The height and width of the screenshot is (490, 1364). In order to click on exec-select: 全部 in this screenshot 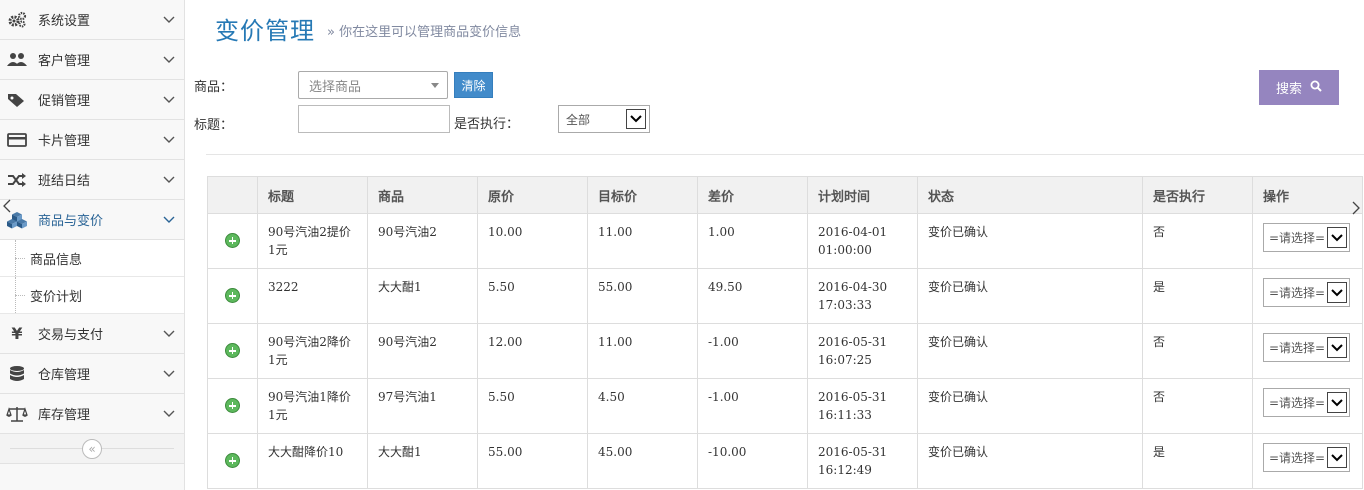, I will do `click(604, 119)`.